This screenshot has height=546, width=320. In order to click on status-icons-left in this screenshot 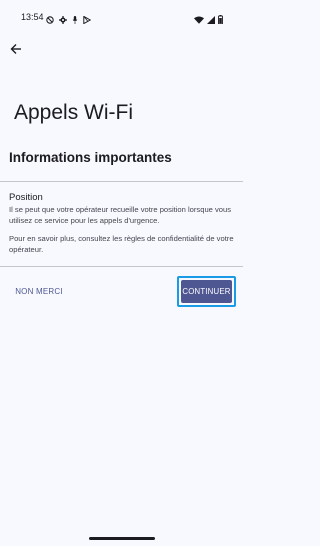, I will do `click(69, 20)`.